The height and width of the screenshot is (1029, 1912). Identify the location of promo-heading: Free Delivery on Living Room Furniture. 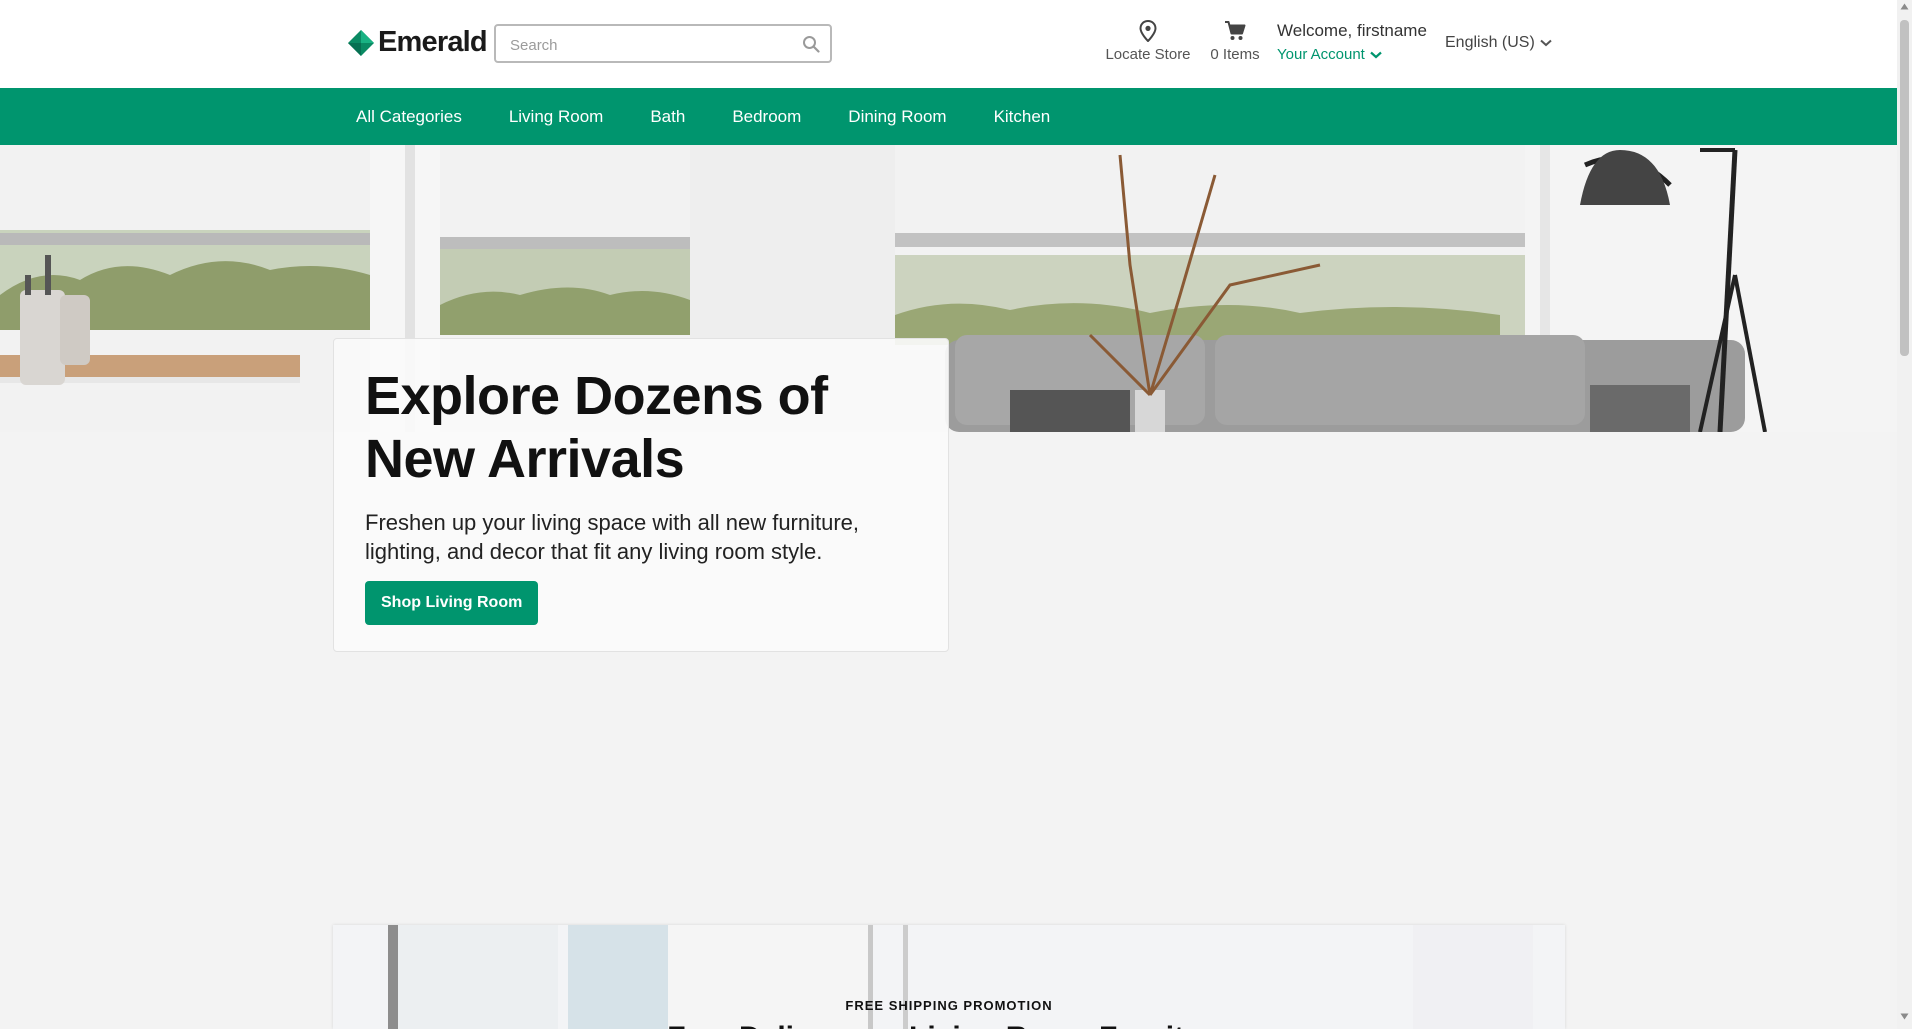
(949, 1025).